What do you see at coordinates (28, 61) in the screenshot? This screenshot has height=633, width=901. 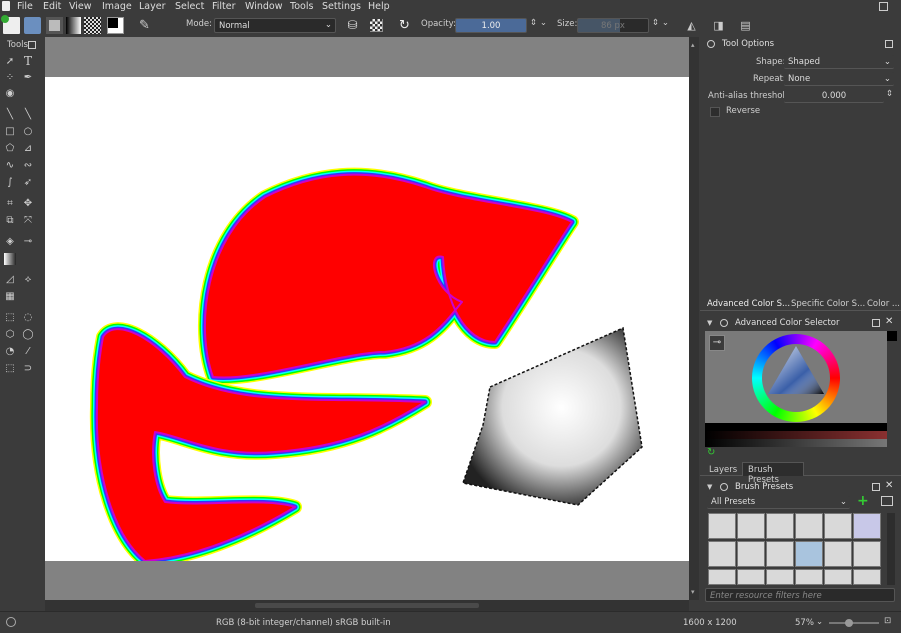 I see `text-tool-icon: T` at bounding box center [28, 61].